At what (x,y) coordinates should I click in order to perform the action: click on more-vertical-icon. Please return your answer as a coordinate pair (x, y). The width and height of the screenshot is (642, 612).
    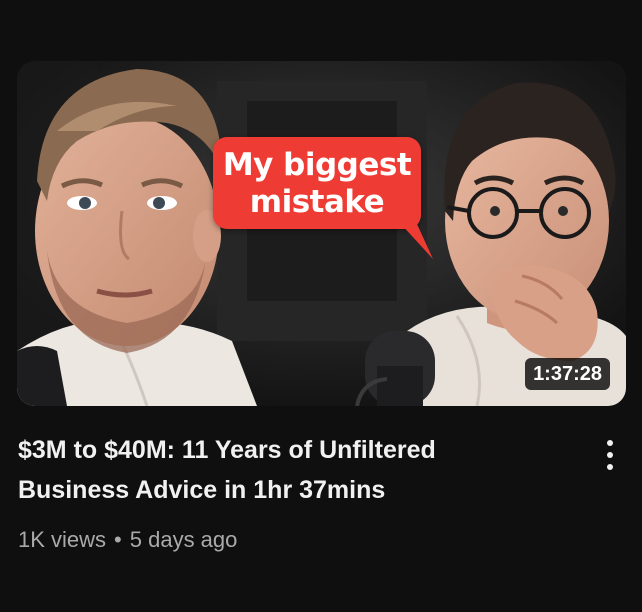
    Looking at the image, I should click on (610, 455).